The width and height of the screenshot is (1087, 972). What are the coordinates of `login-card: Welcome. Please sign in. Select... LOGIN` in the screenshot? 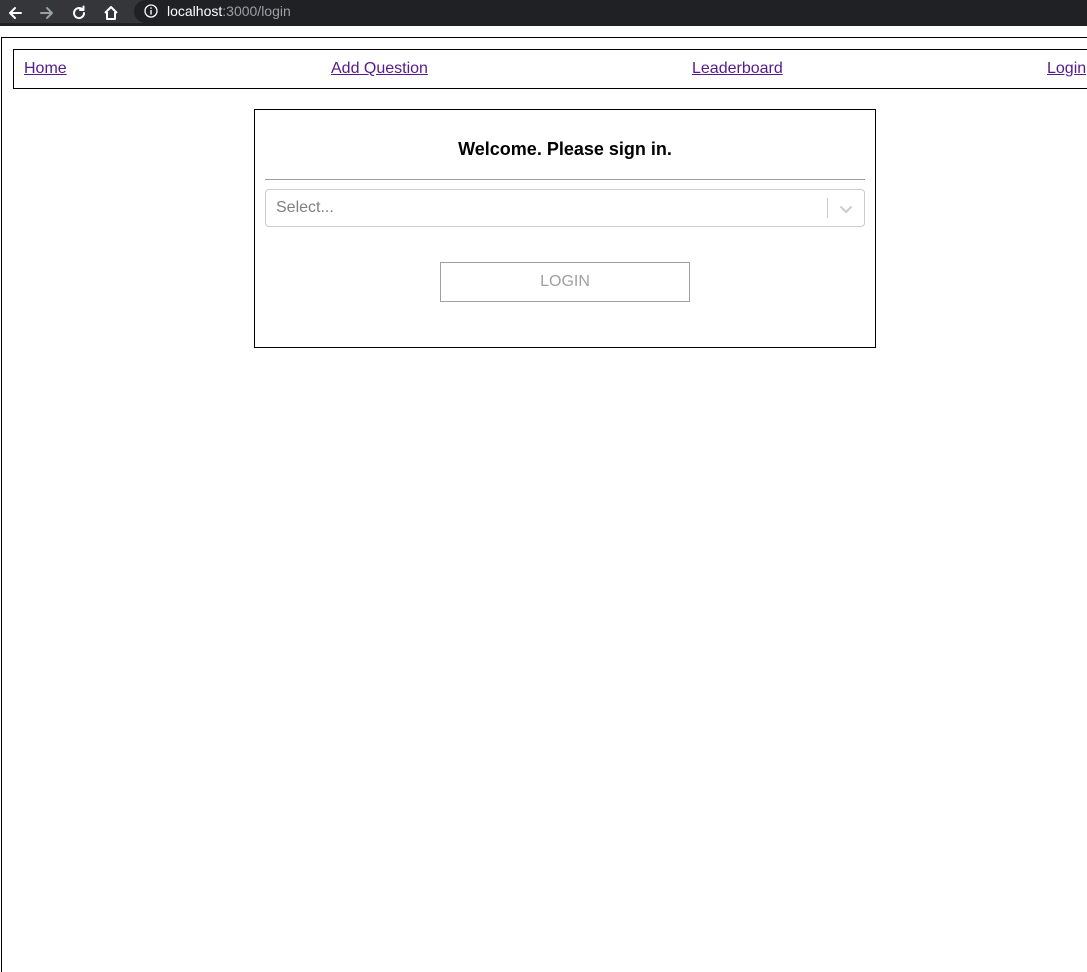 It's located at (565, 228).